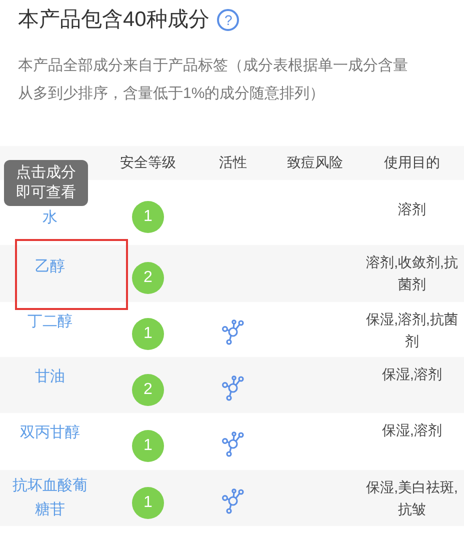  What do you see at coordinates (148, 162) in the screenshot?
I see `column-header: 安全等级` at bounding box center [148, 162].